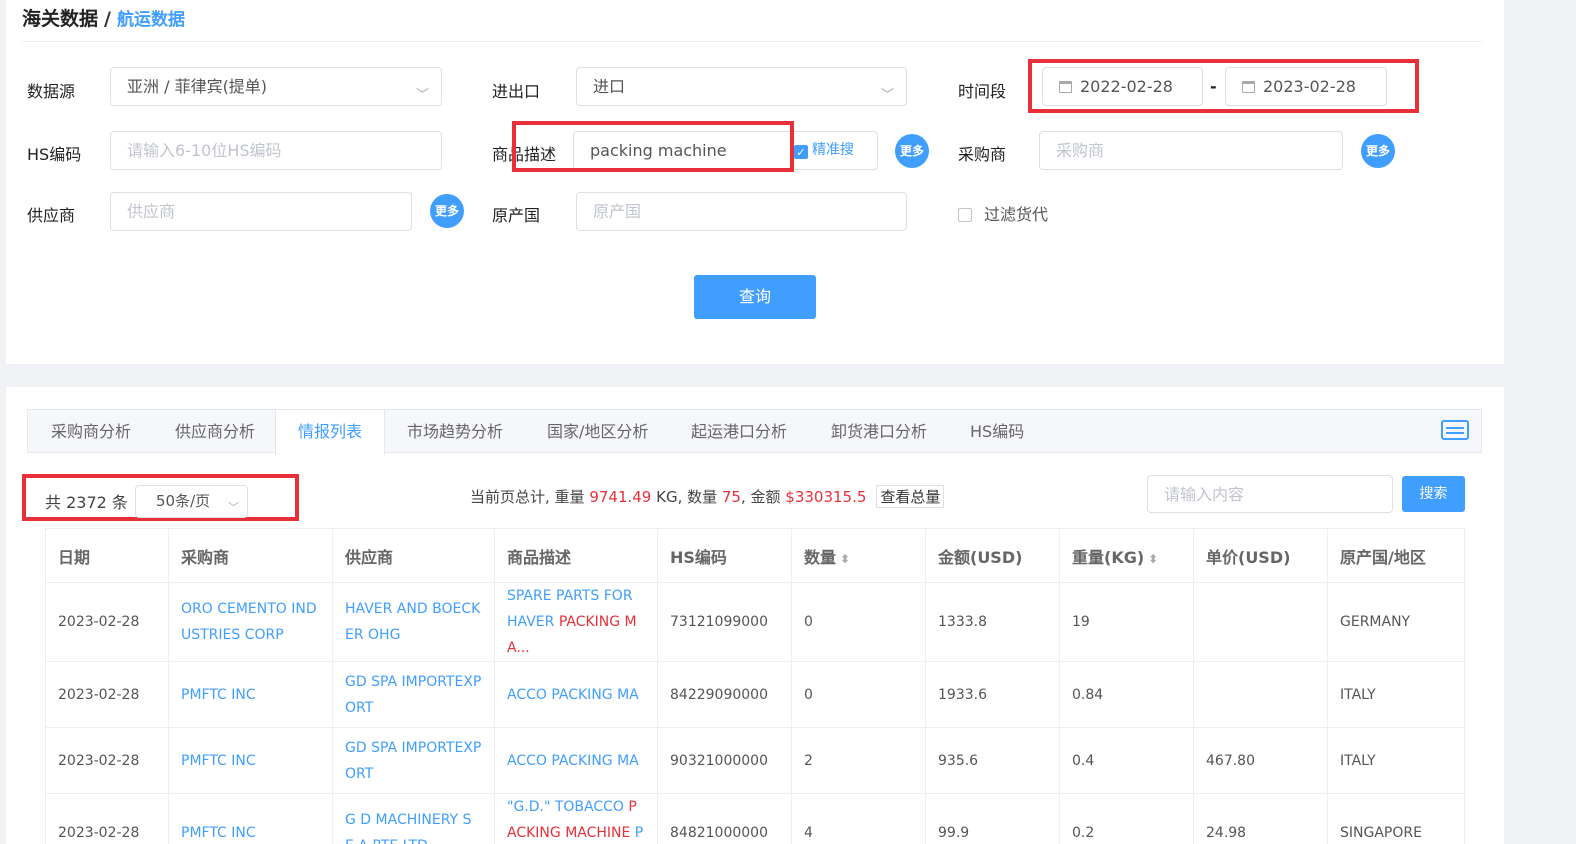 The width and height of the screenshot is (1576, 844). I want to click on breadcrumb-current: 航运数据, so click(151, 20).